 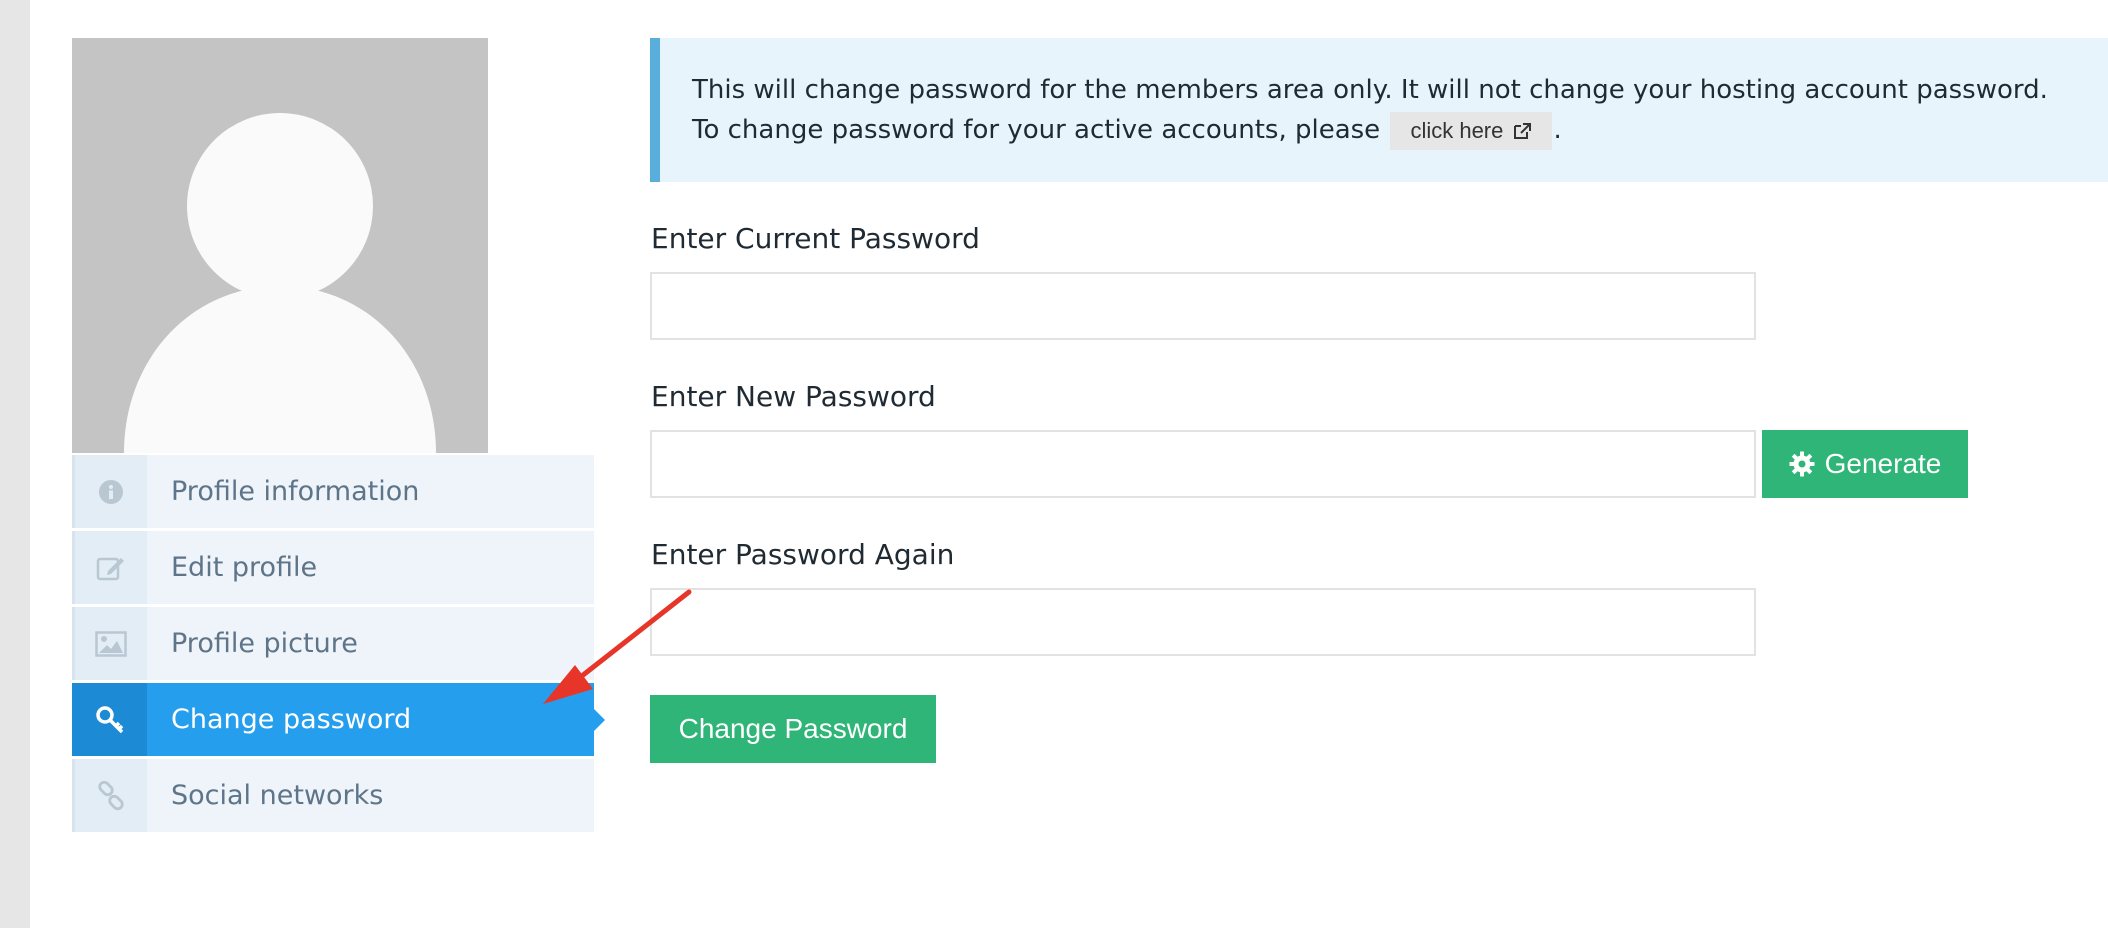 I want to click on sidebar-item-label: Edit profile, so click(x=244, y=567).